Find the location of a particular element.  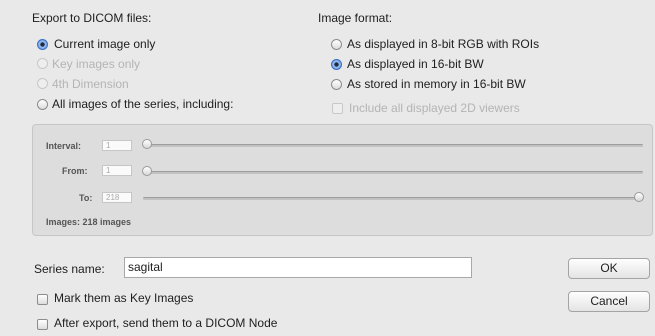

series-name-label: Series name: is located at coordinates (69, 269).